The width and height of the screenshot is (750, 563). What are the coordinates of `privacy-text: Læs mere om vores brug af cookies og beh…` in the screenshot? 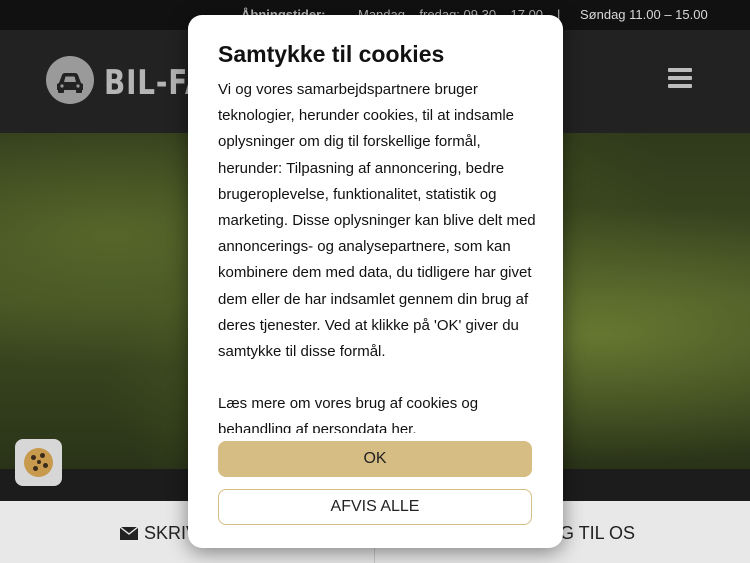 It's located at (348, 414).